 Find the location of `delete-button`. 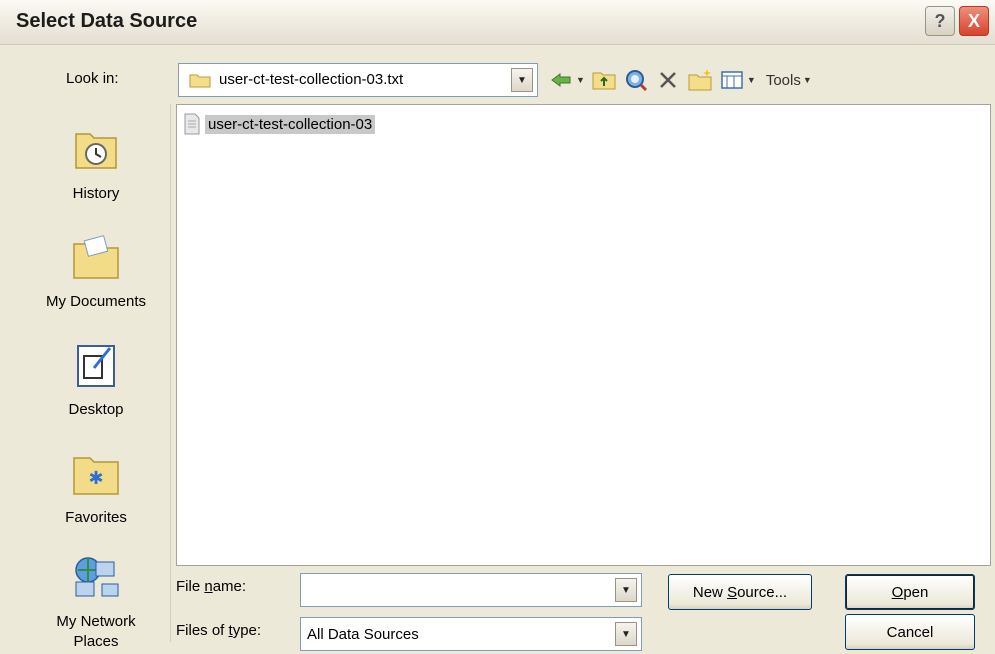

delete-button is located at coordinates (668, 80).